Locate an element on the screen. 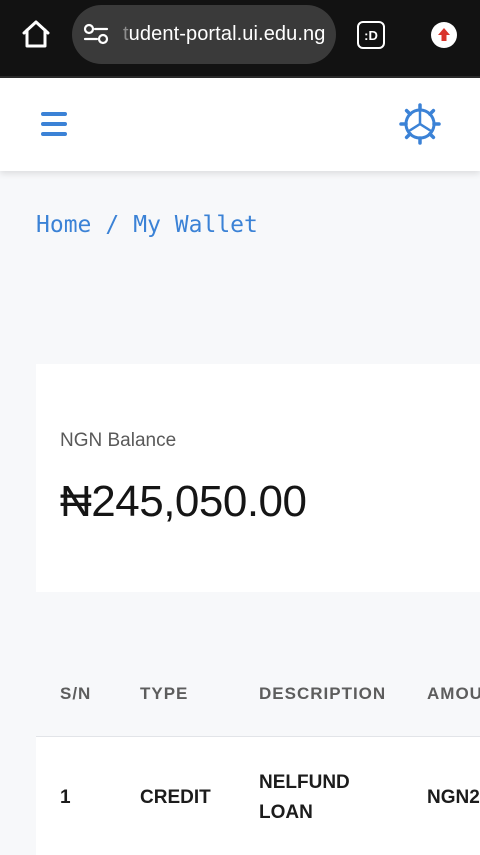  balance-amount: ₦245,050.00 is located at coordinates (183, 501).